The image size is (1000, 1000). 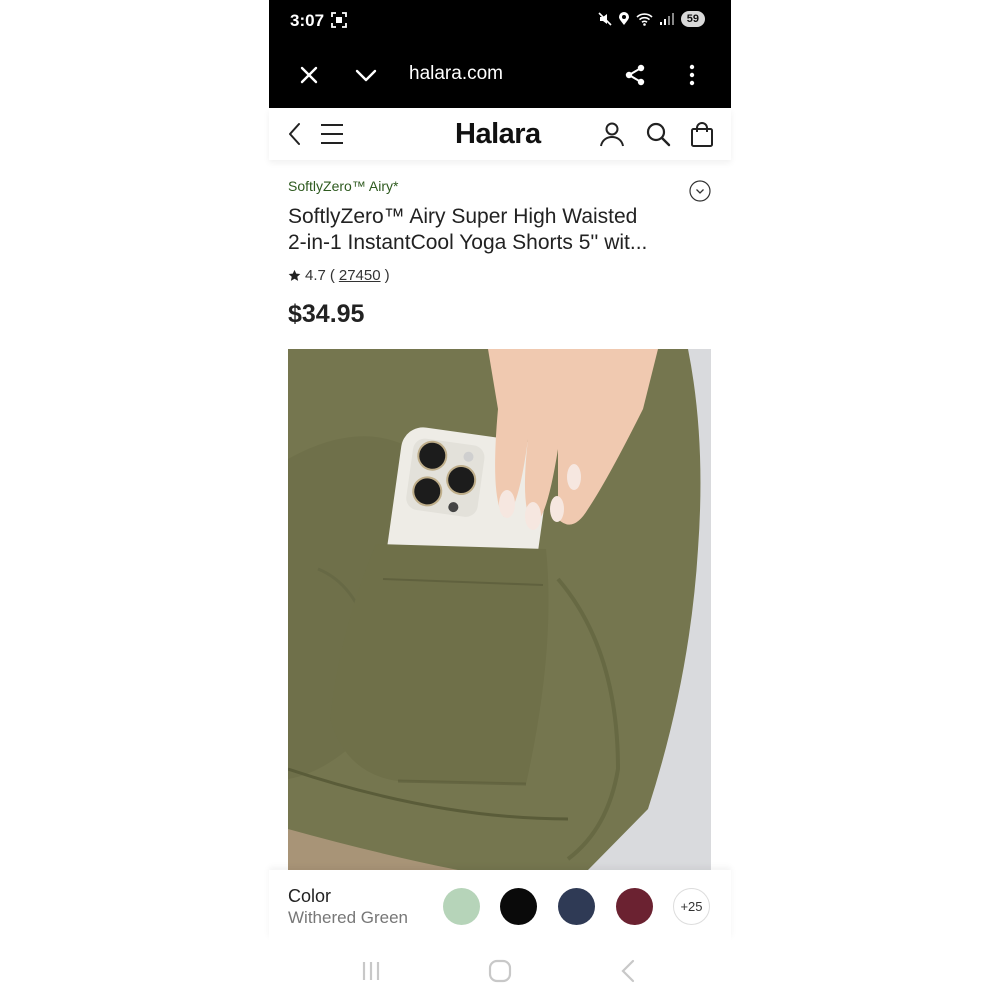 What do you see at coordinates (500, 21) in the screenshot?
I see `status-bar: 3:07 59` at bounding box center [500, 21].